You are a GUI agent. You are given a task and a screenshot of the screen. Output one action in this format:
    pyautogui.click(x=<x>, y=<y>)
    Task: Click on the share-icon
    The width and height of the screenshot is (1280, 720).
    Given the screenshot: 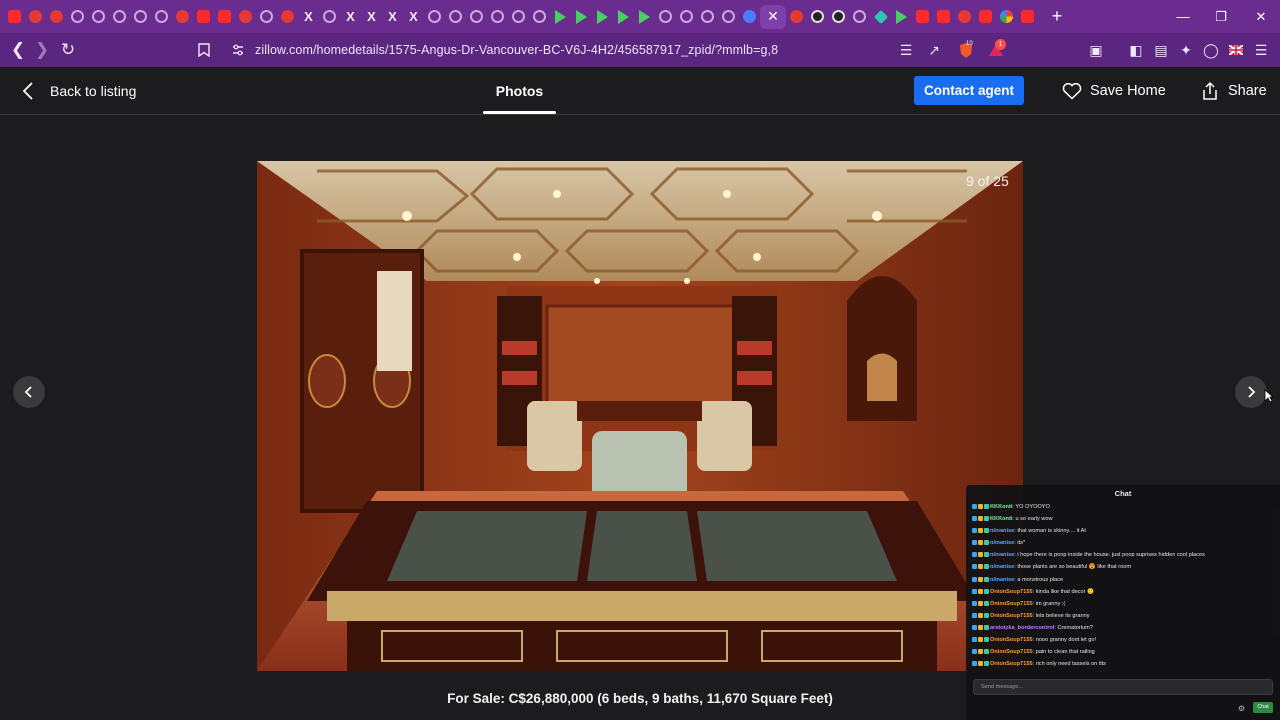 What is the action you would take?
    pyautogui.click(x=1210, y=90)
    